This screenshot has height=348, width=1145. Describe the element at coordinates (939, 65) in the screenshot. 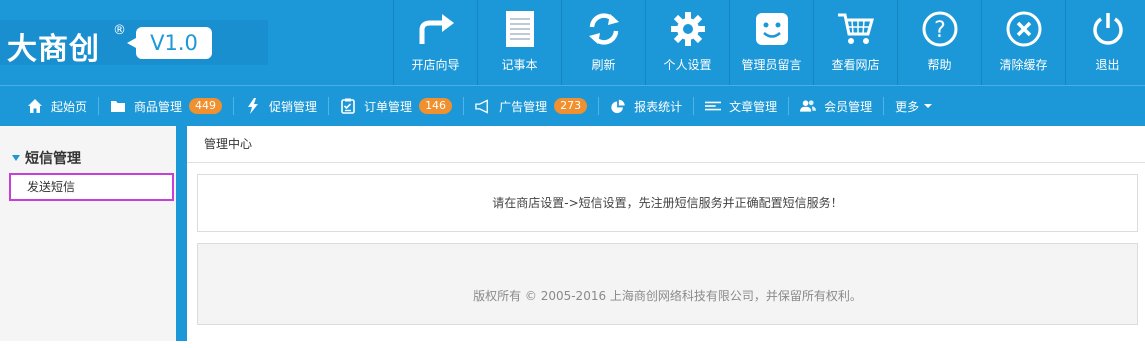

I see `top-nav-label: 帮助` at that location.